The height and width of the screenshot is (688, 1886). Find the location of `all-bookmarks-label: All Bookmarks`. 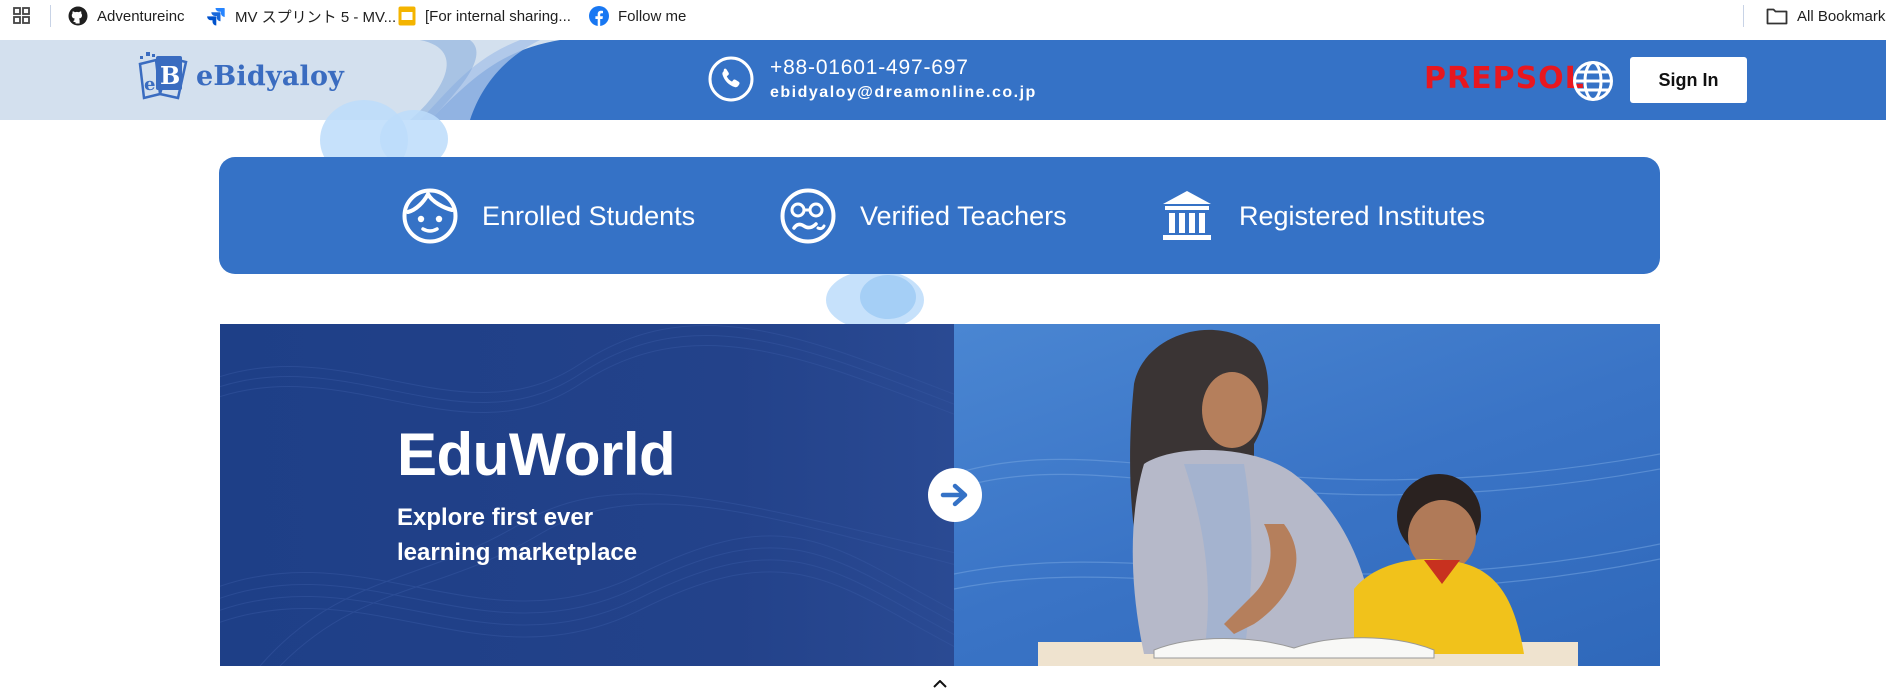

all-bookmarks-label: All Bookmarks is located at coordinates (1841, 16).